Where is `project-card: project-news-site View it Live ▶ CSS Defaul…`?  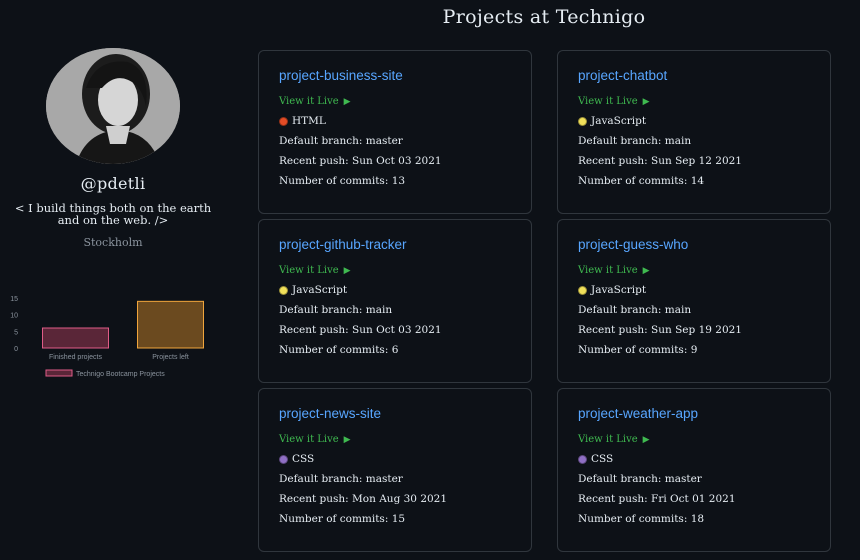 project-card: project-news-site View it Live ▶ CSS Defaul… is located at coordinates (395, 470).